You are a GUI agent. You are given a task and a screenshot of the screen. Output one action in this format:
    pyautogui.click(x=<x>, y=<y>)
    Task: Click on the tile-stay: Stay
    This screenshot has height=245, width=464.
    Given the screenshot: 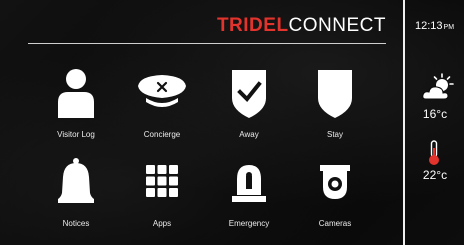 What is the action you would take?
    pyautogui.click(x=335, y=108)
    